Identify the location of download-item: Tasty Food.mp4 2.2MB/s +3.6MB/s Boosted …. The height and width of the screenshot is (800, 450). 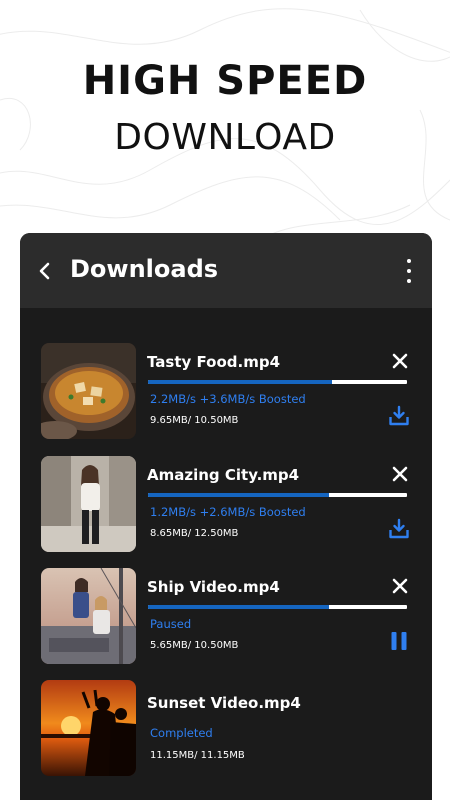
(226, 392).